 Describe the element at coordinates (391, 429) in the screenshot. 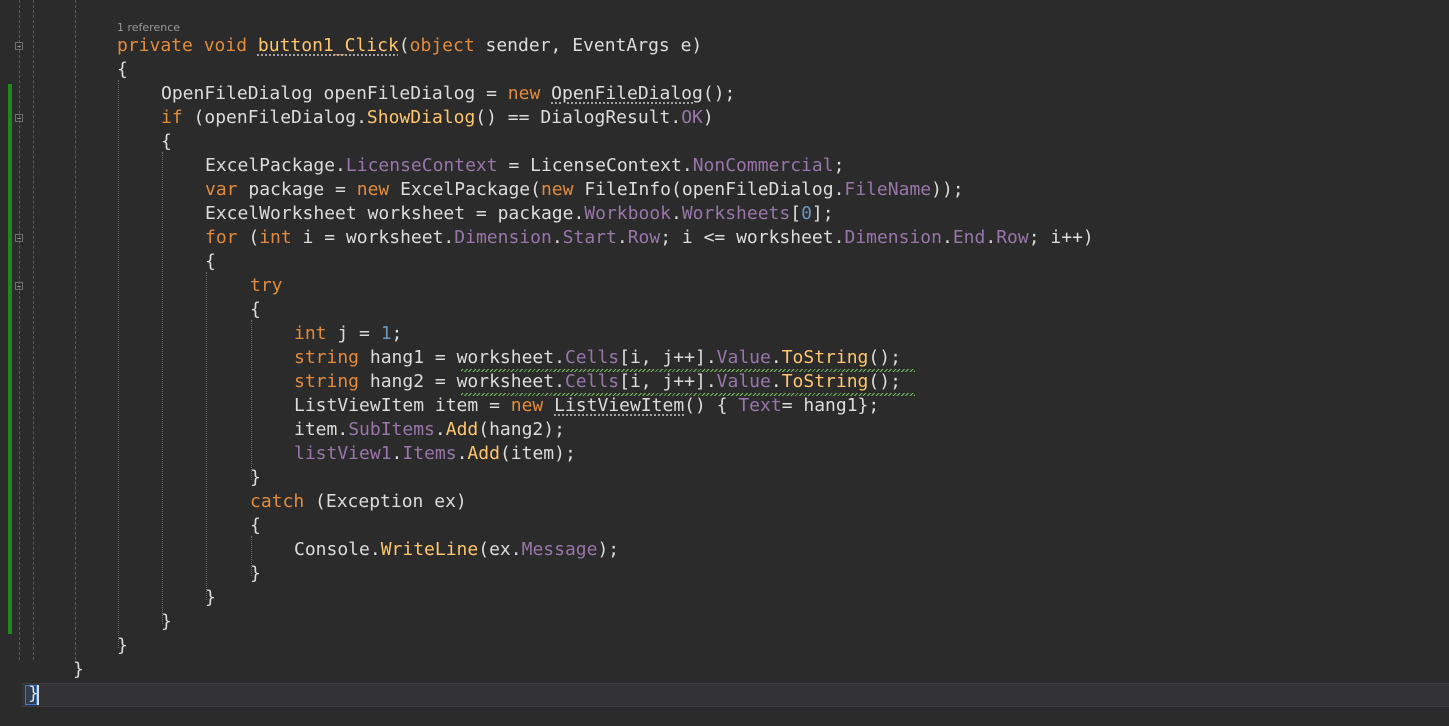

I see `code-token: SubItems` at that location.